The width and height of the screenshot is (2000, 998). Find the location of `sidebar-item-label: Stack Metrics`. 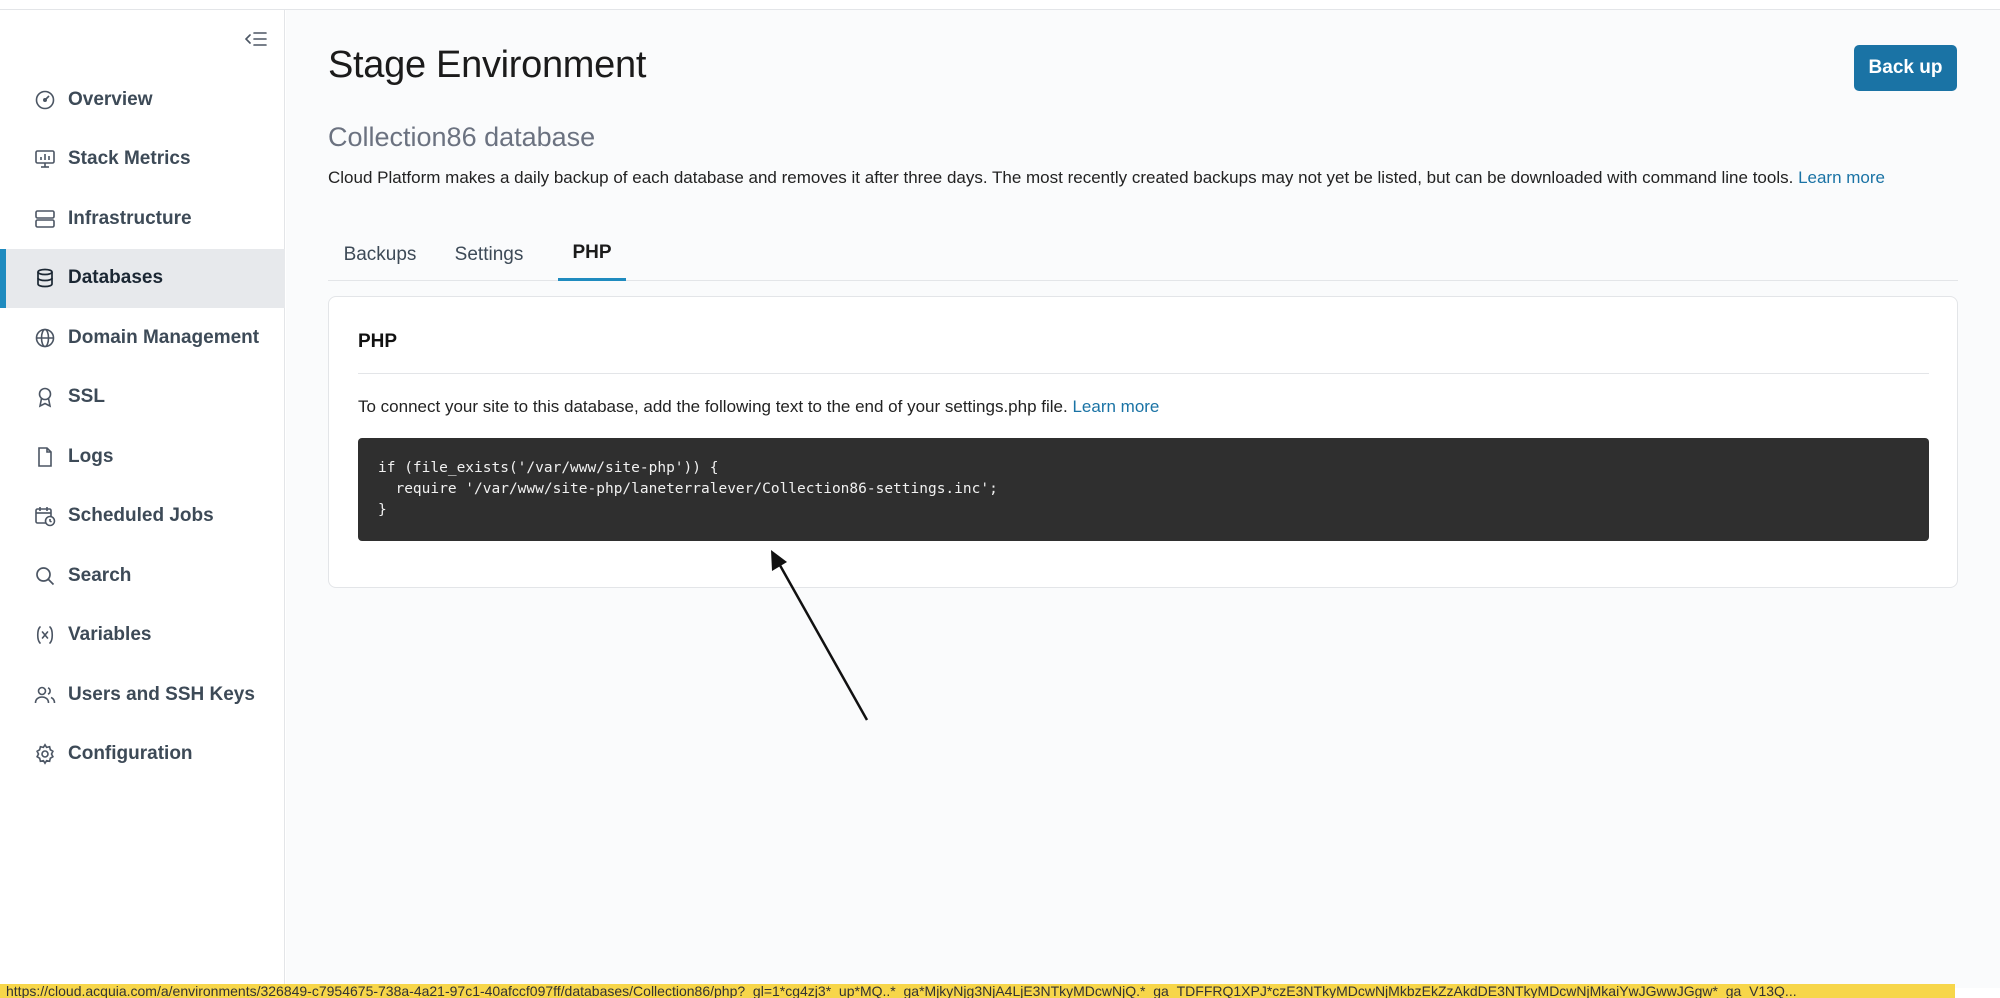

sidebar-item-label: Stack Metrics is located at coordinates (129, 159).